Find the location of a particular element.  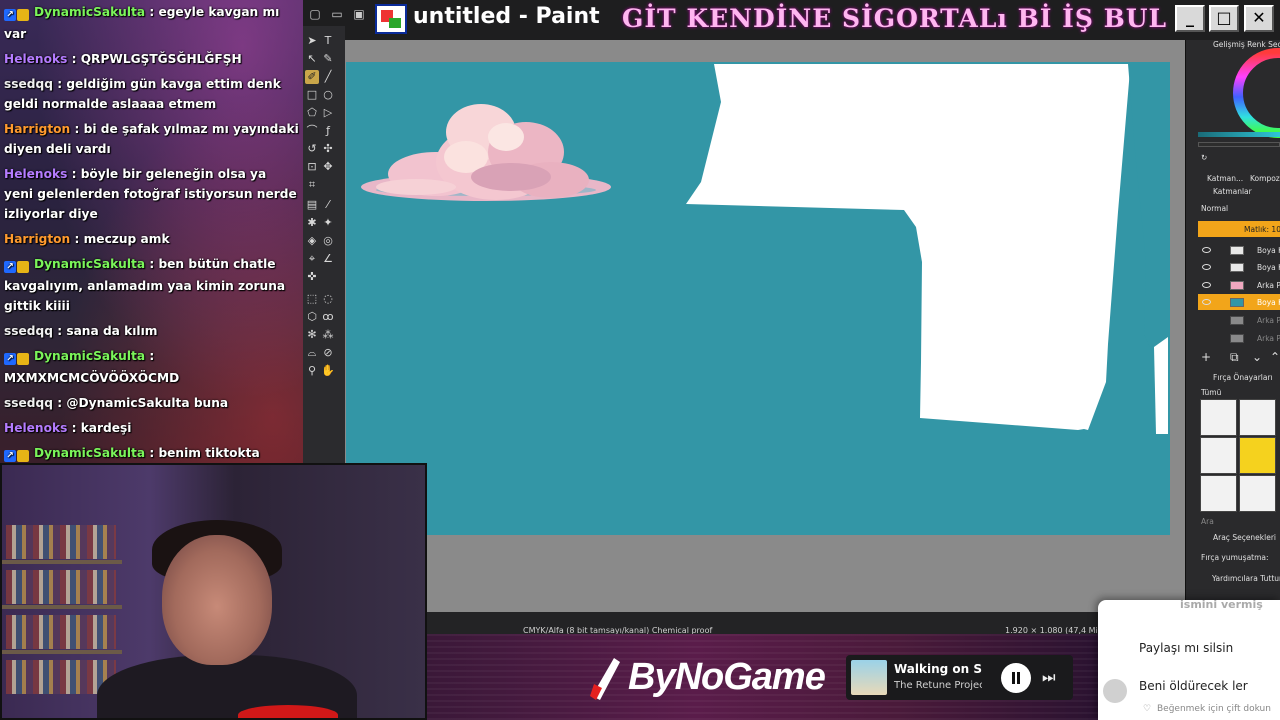

pause-button is located at coordinates (1016, 678).